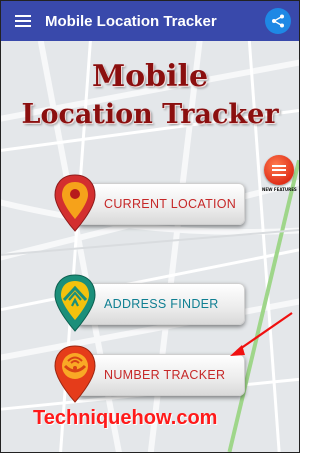  I want to click on number-tracker-button-face: NUMBER TRACKER, so click(161, 375).